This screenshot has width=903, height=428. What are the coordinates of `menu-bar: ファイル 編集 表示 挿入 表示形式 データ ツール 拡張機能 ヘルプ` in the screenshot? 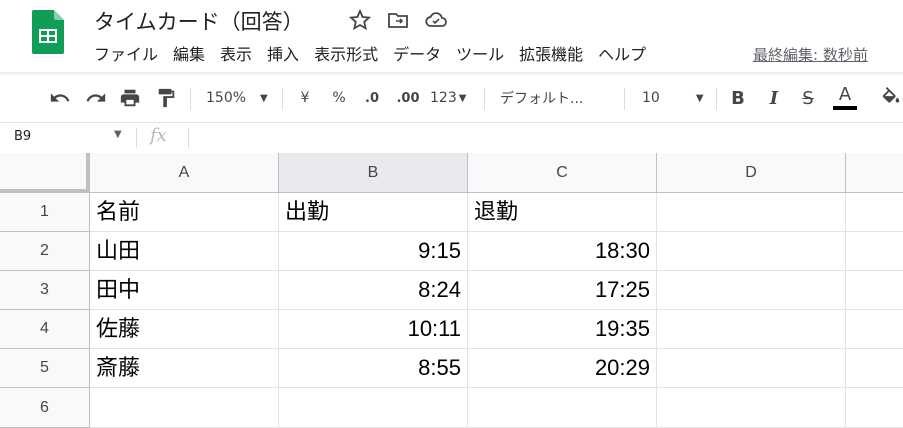 It's located at (377, 55).